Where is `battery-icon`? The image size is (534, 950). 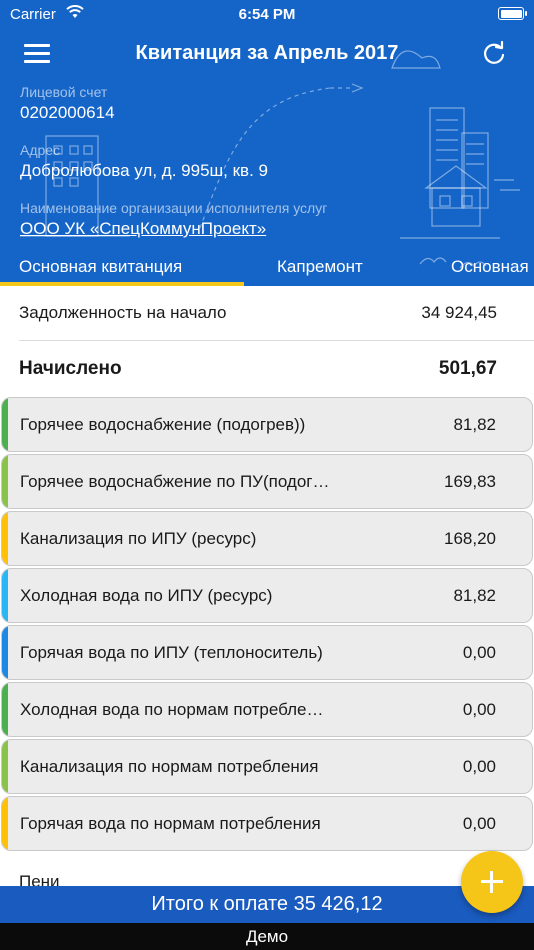 battery-icon is located at coordinates (512, 13).